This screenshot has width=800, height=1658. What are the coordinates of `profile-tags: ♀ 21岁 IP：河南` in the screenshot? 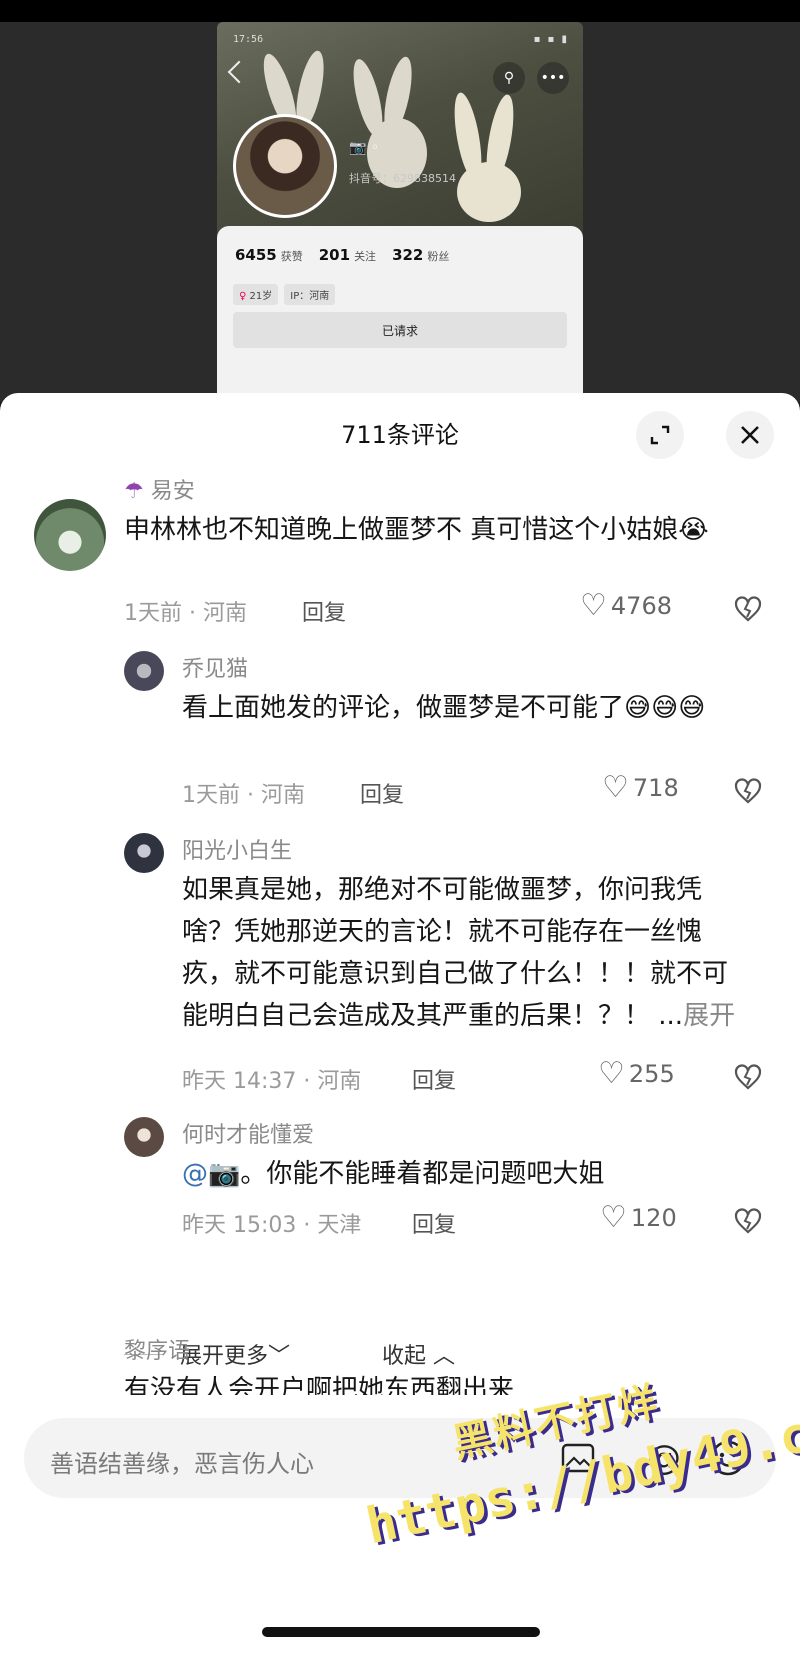 It's located at (284, 294).